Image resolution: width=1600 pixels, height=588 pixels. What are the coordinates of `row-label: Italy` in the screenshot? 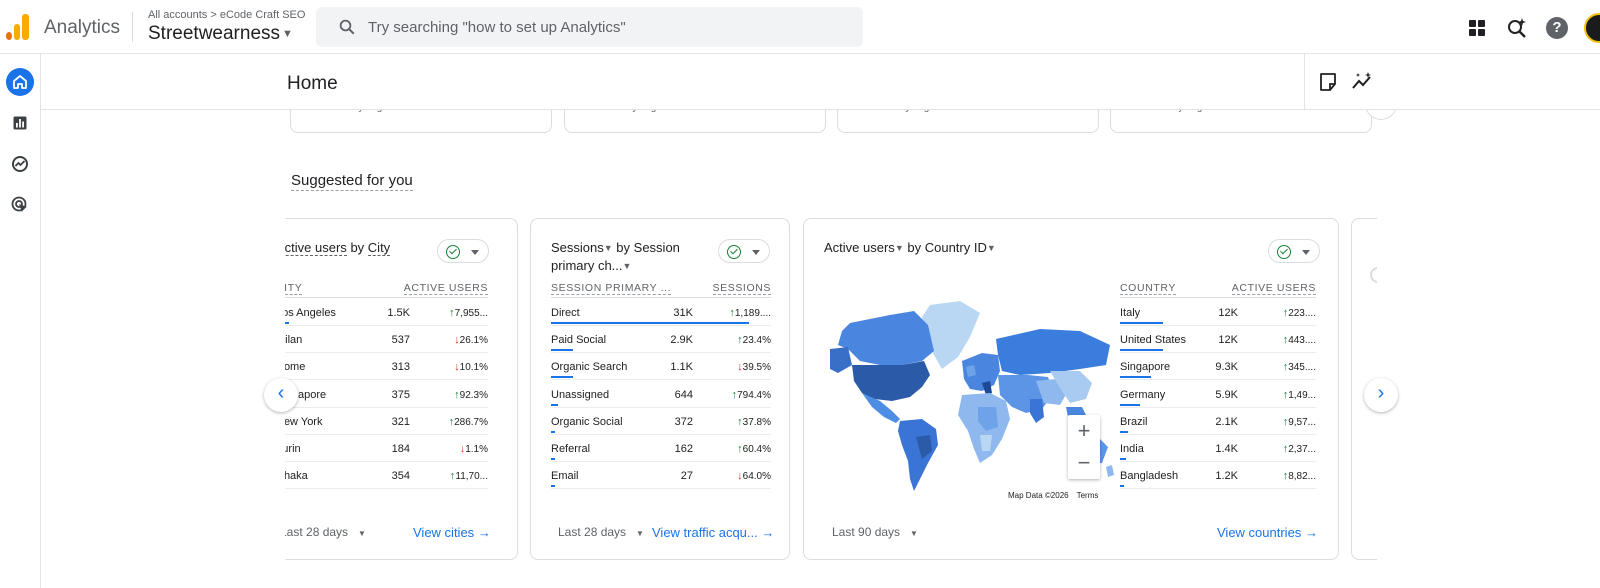 It's located at (1130, 313).